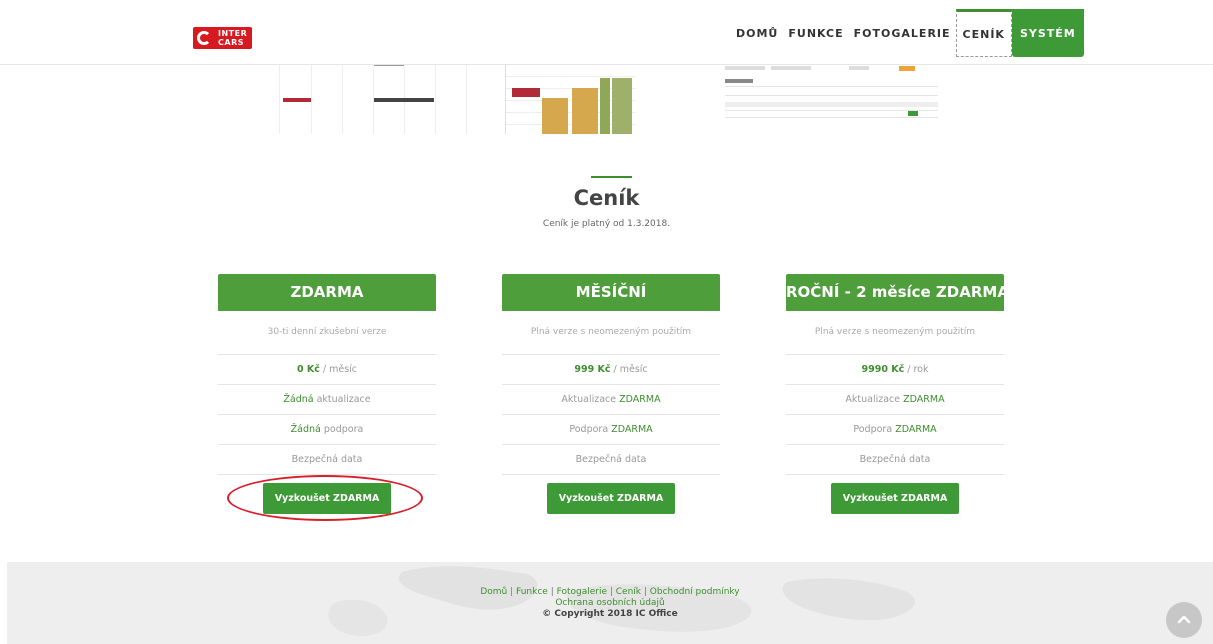  Describe the element at coordinates (983, 33) in the screenshot. I see `nav-item-cenik: CENÍK` at that location.